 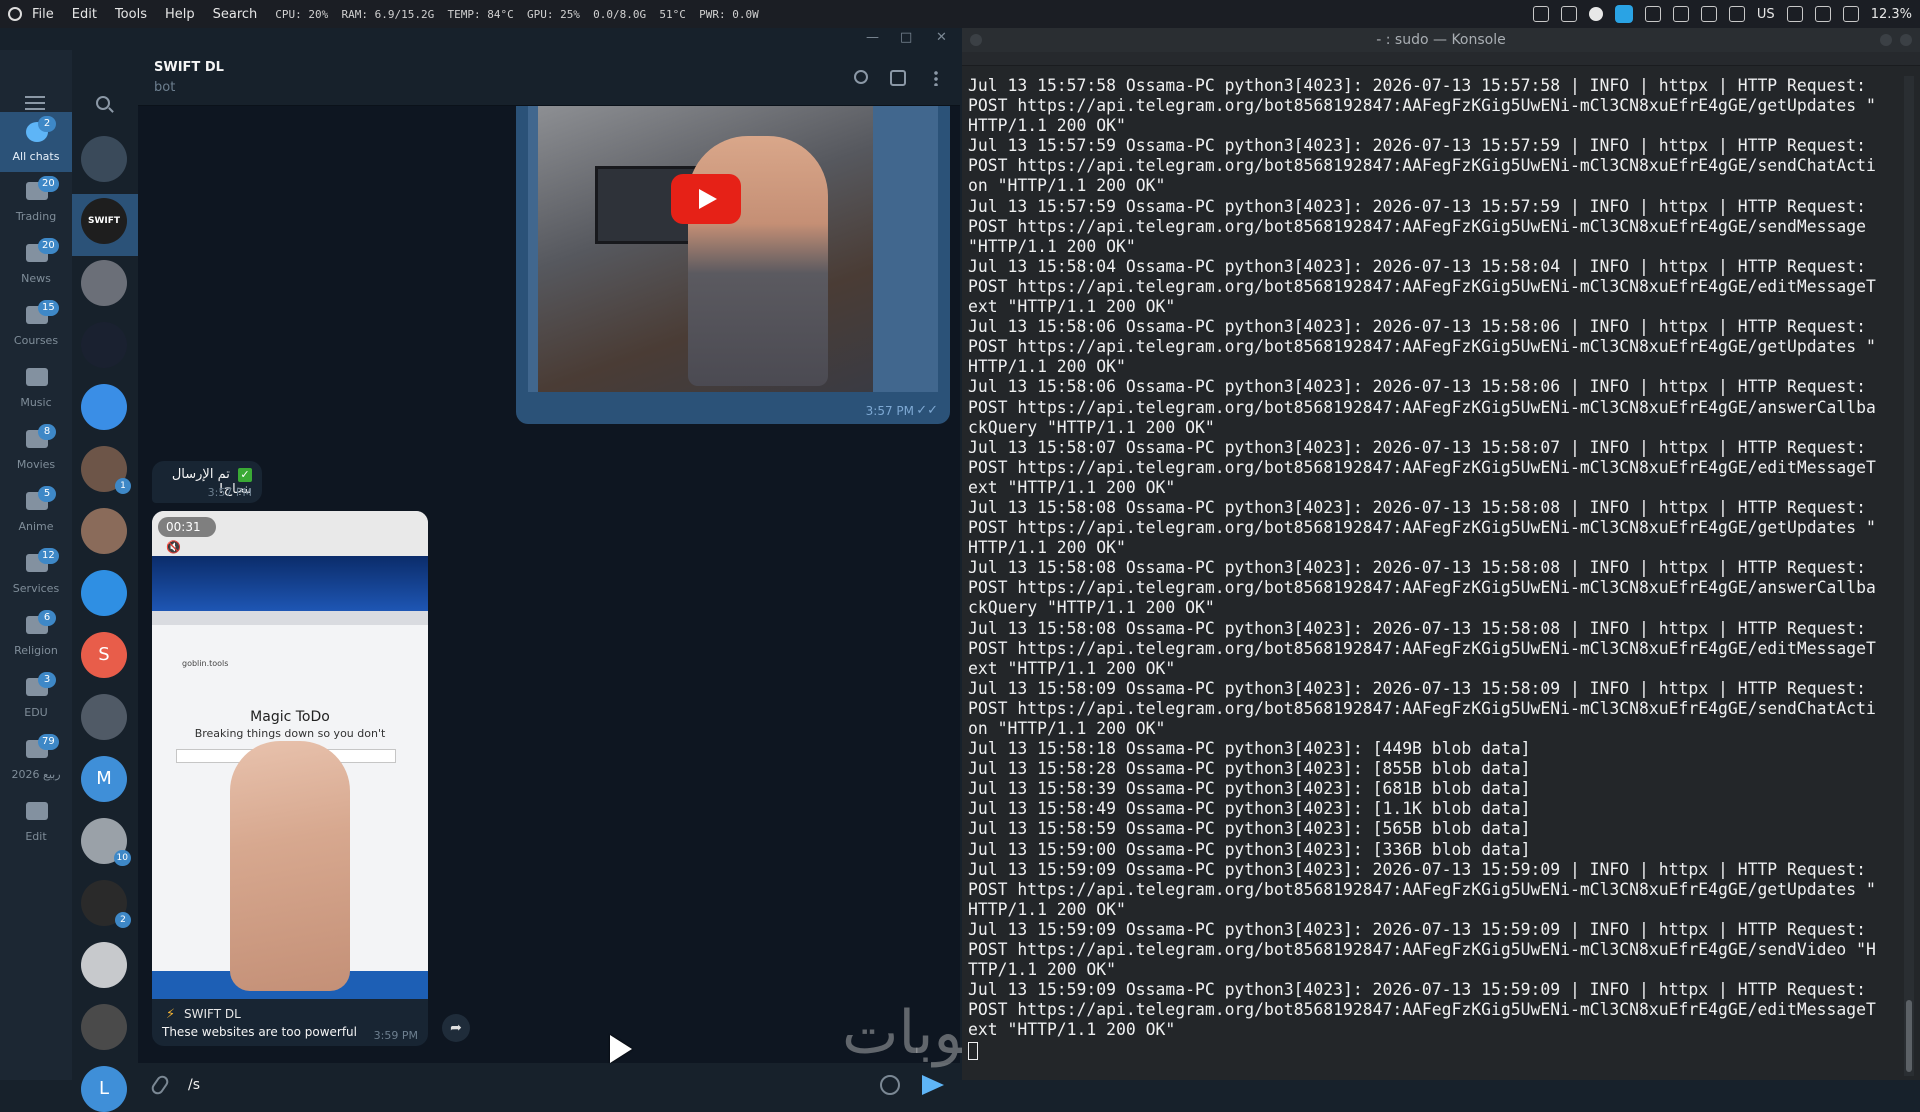 I want to click on send-icon, so click(x=933, y=1085).